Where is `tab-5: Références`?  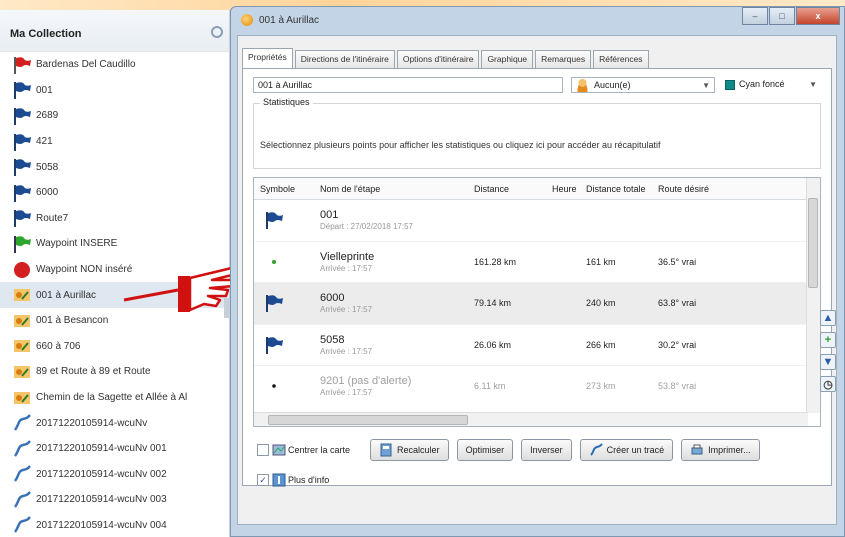 tab-5: Références is located at coordinates (621, 59).